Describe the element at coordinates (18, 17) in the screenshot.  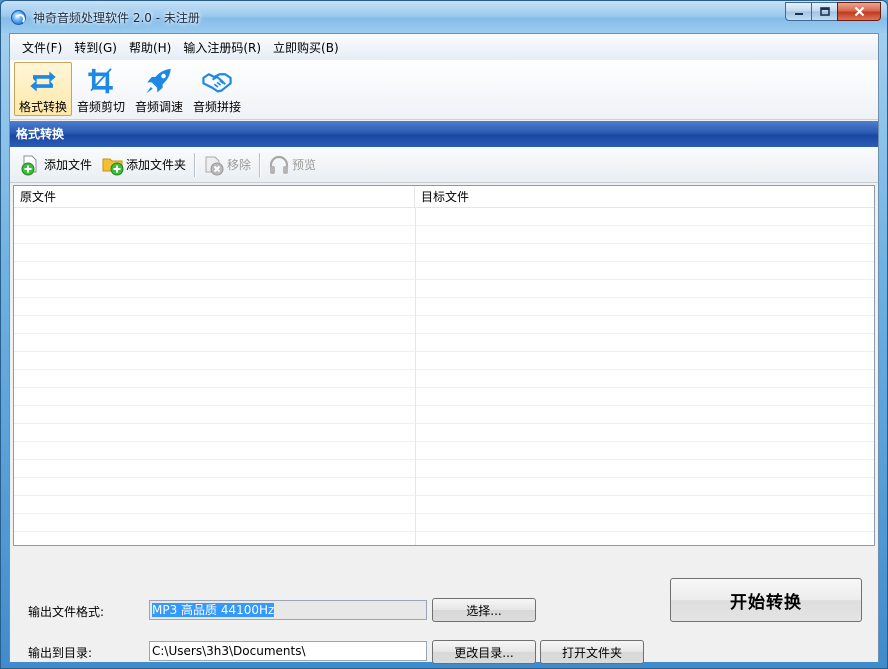
I see `app-logo-icon` at that location.